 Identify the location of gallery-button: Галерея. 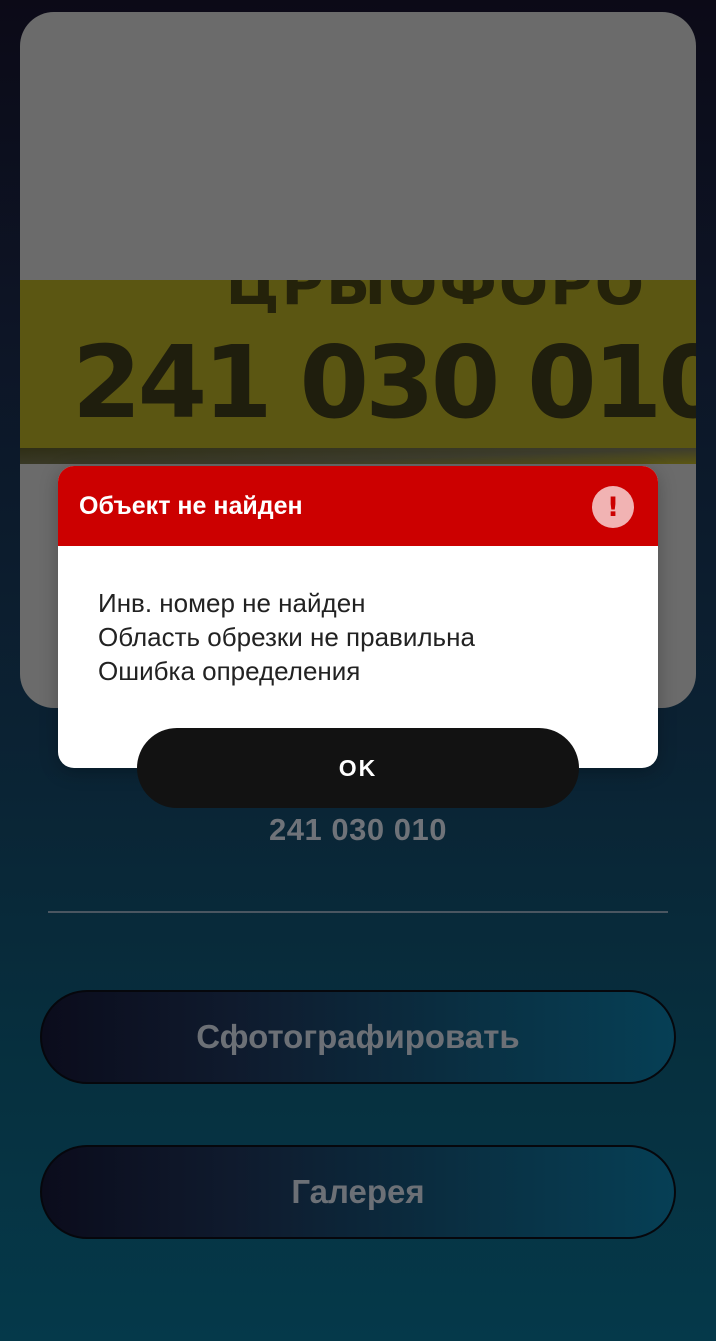
(358, 1192).